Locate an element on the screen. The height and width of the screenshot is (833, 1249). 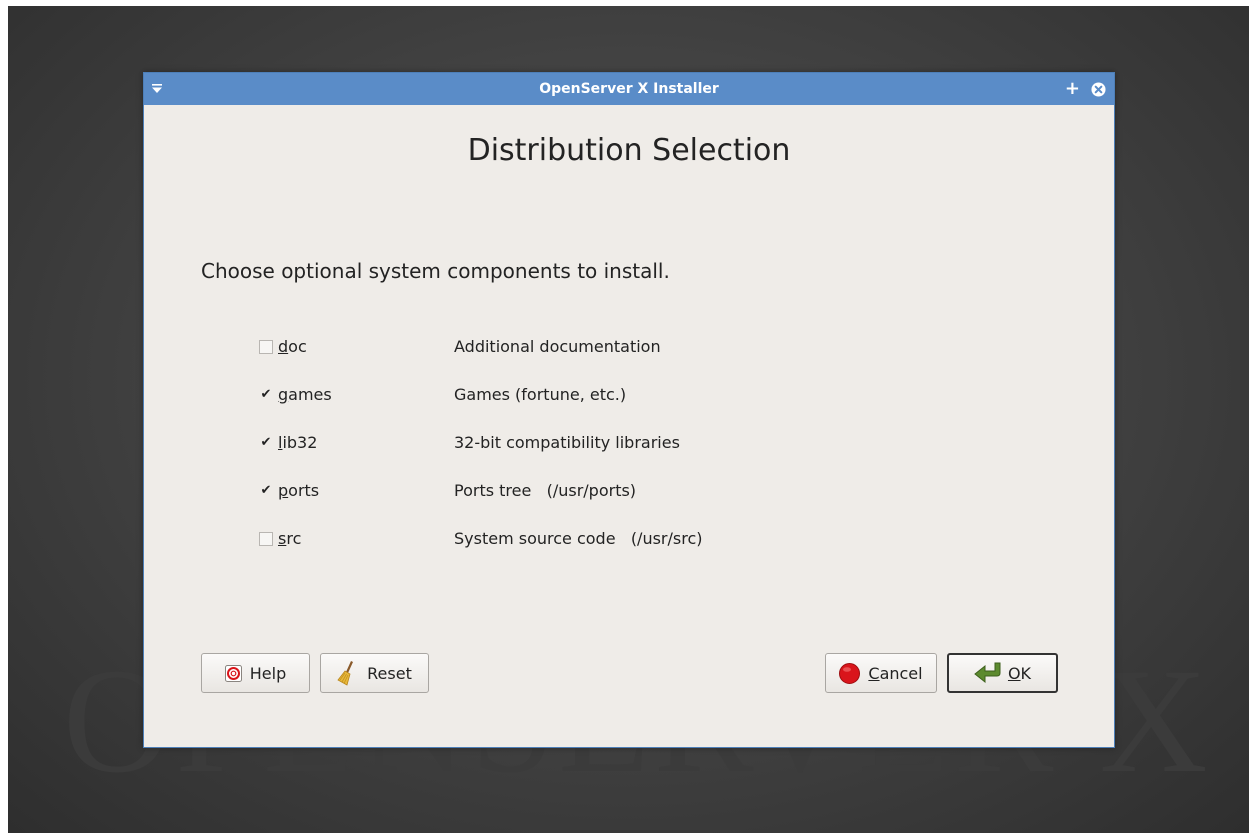
option-label-src: src is located at coordinates (289, 538).